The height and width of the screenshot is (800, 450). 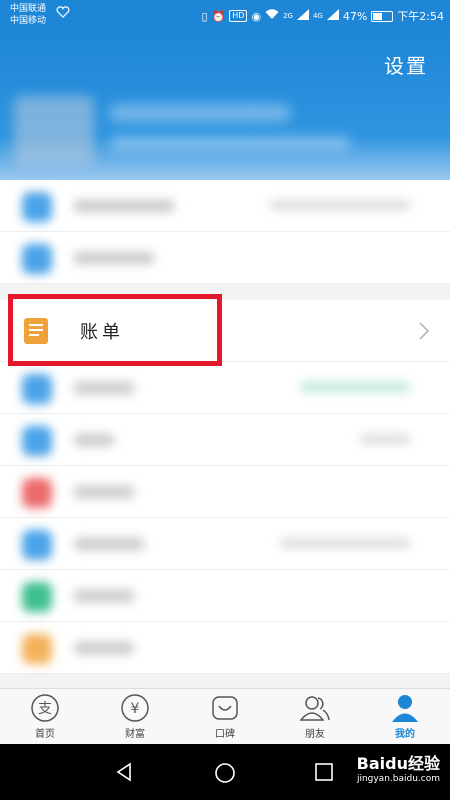 What do you see at coordinates (332, 16) in the screenshot?
I see `signal-2-icon` at bounding box center [332, 16].